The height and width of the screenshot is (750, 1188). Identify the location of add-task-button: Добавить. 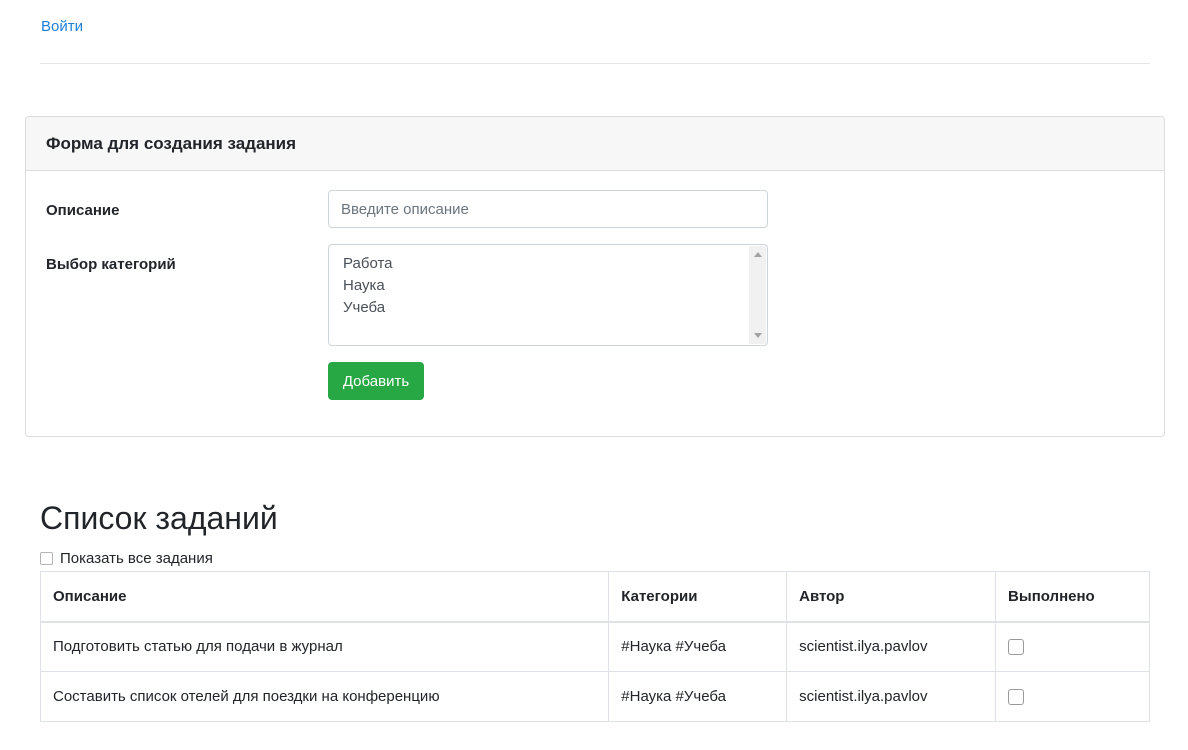
(376, 381).